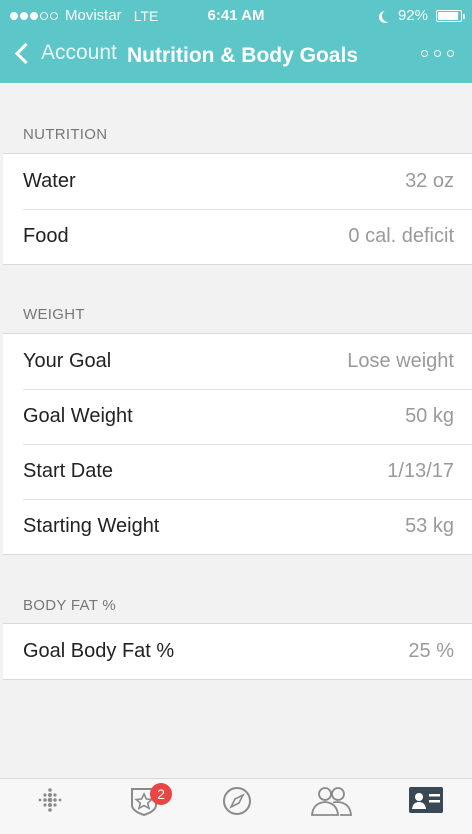 Image resolution: width=472 pixels, height=834 pixels. Describe the element at coordinates (242, 55) in the screenshot. I see `page-title: Nutrition & Body Goals` at that location.